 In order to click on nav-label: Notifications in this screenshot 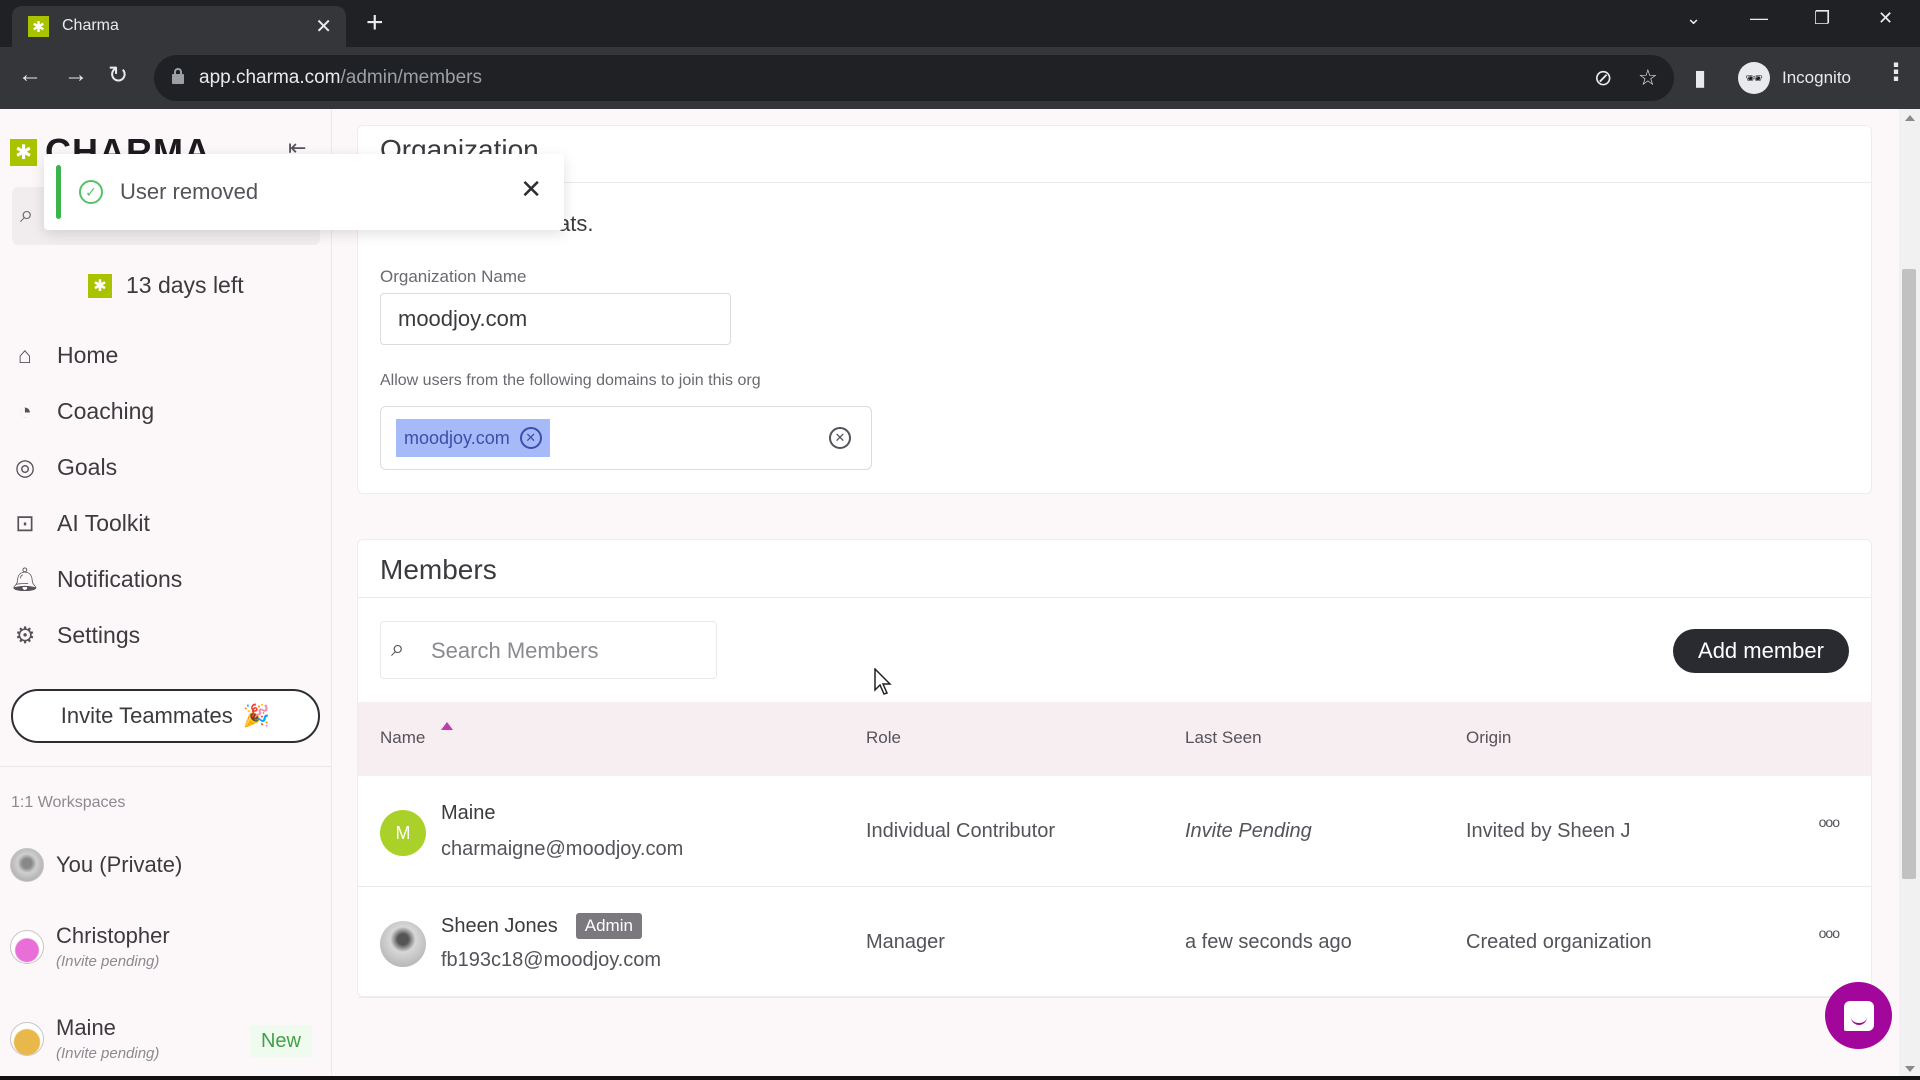, I will do `click(120, 578)`.